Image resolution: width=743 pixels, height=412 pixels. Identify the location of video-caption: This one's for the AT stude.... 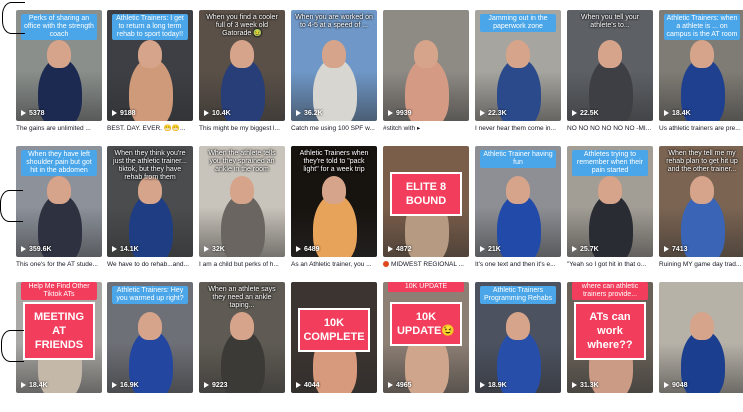
(59, 264).